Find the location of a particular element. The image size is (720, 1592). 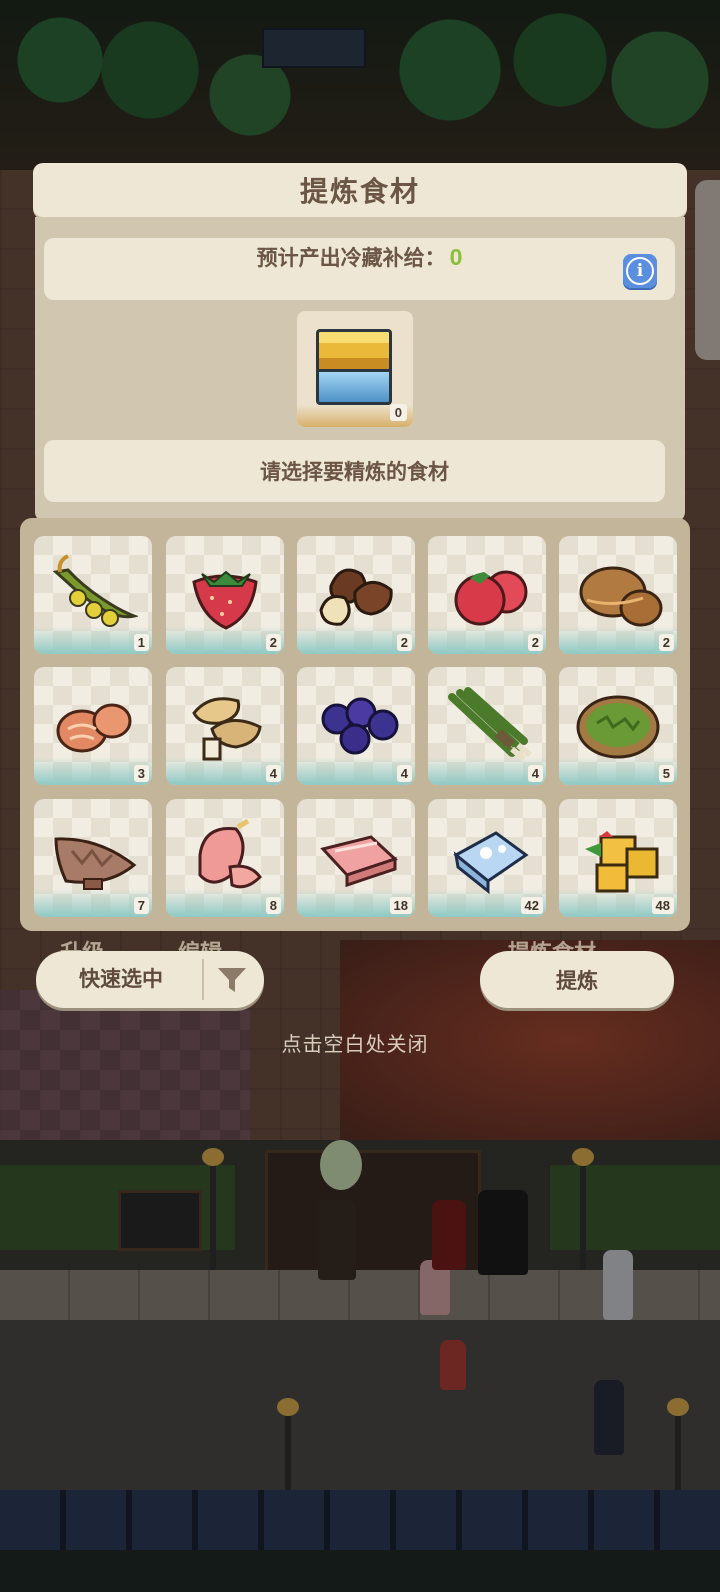

ingredient-slot-peach: 8 is located at coordinates (225, 858).